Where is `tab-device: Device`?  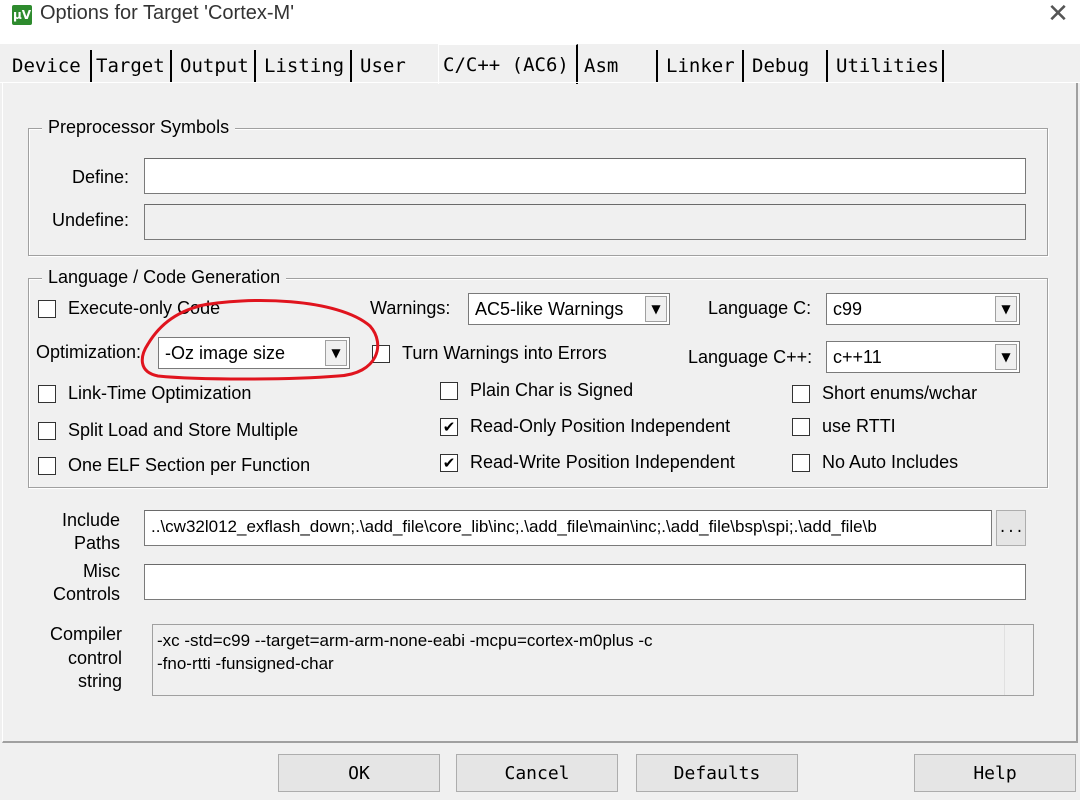
tab-device: Device is located at coordinates (50, 66).